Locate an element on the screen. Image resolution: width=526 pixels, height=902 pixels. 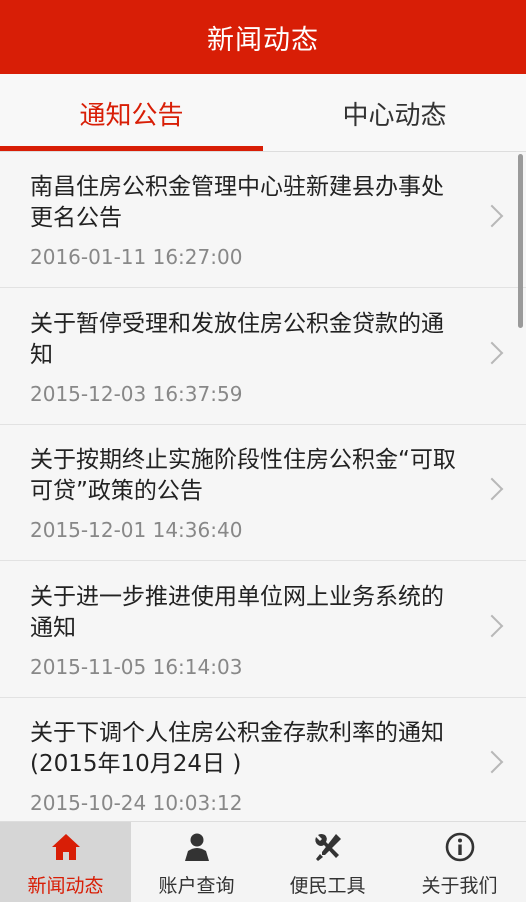
nav-account-query: 账户查询 is located at coordinates (196, 862).